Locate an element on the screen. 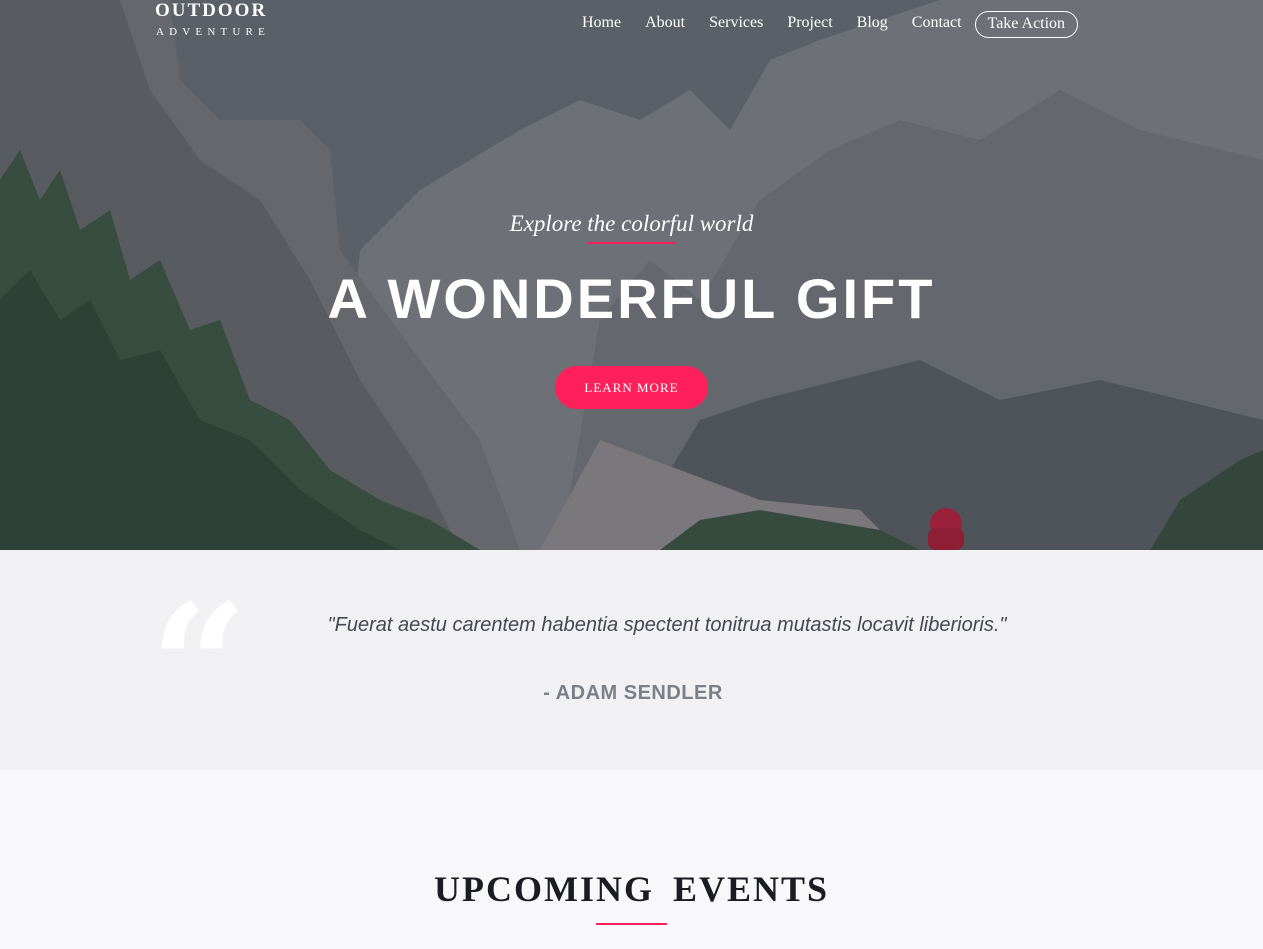  learn-more-button: LEARN MORE is located at coordinates (631, 387).